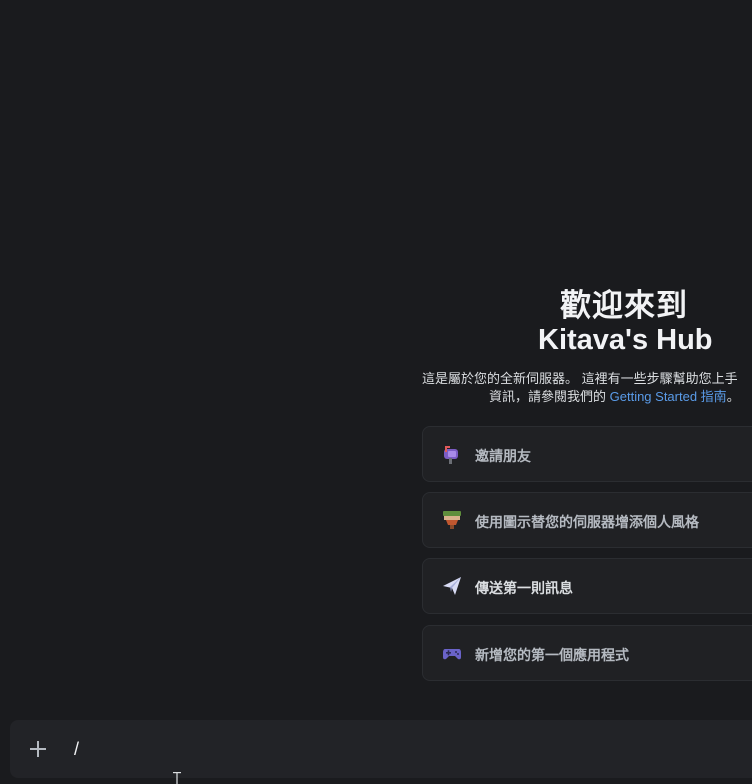 The image size is (752, 784). Describe the element at coordinates (374, 749) in the screenshot. I see `message-input` at that location.